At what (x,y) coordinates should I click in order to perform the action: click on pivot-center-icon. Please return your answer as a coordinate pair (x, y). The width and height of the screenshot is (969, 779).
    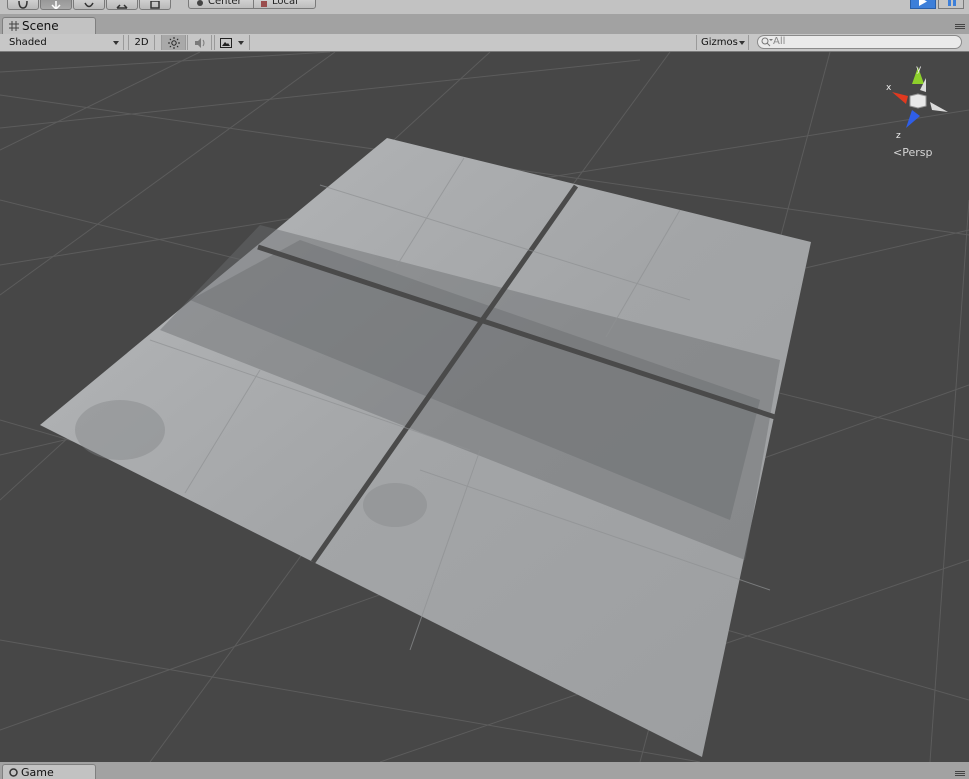
    Looking at the image, I should click on (200, 3).